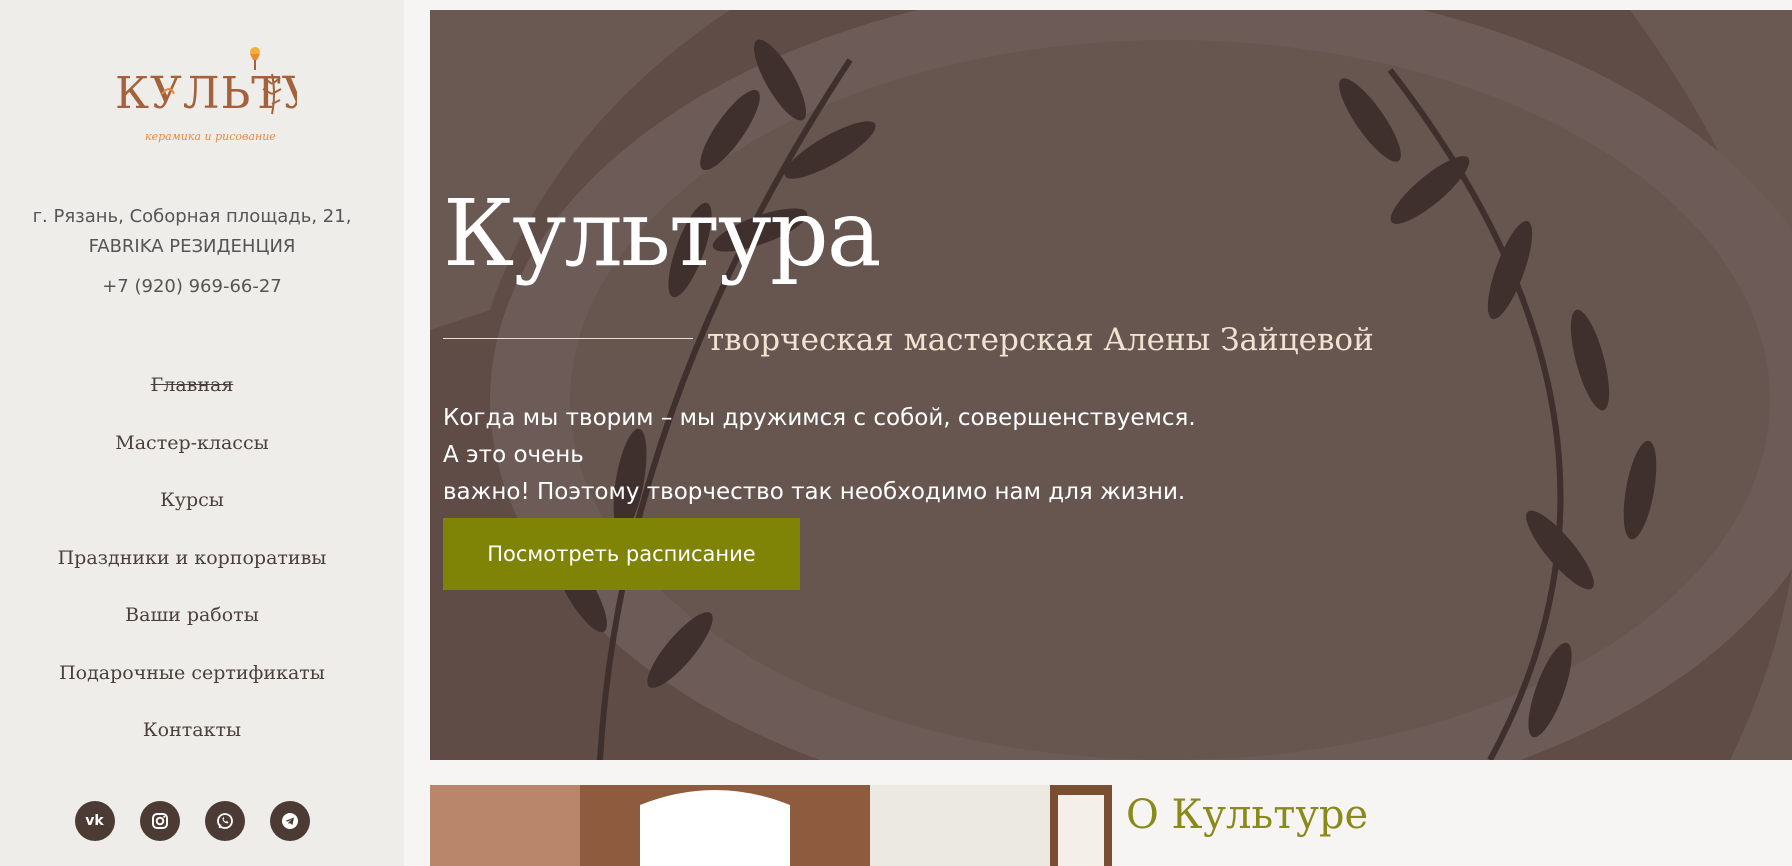 Image resolution: width=1792 pixels, height=866 pixels. What do you see at coordinates (192, 216) in the screenshot?
I see `address-line-1: г. Рязань, Соборная площадь, 21,` at bounding box center [192, 216].